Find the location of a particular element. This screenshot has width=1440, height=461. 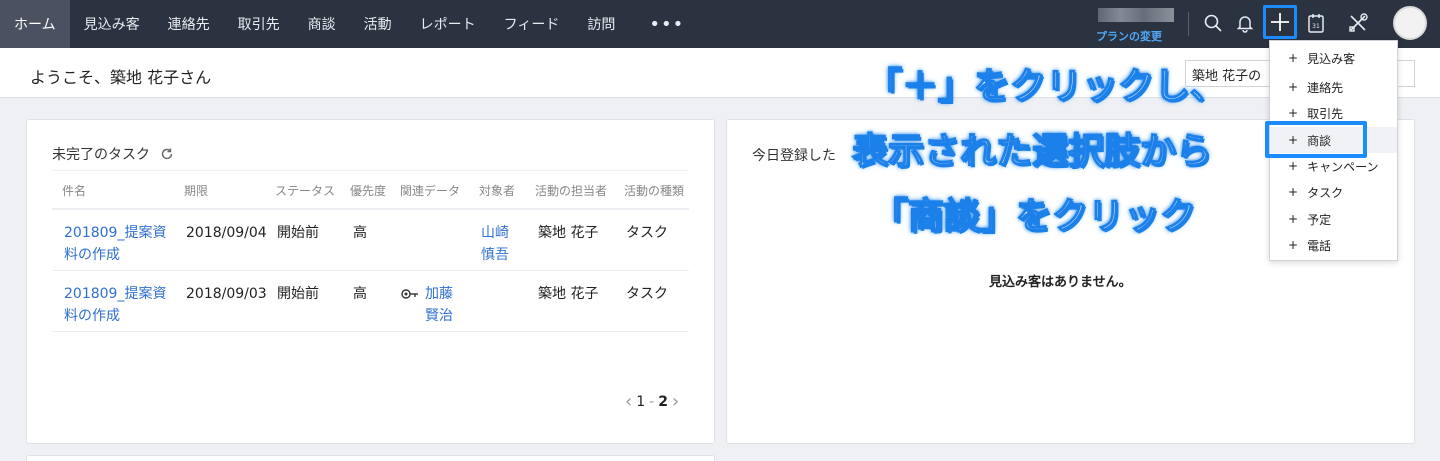

menu-item-label: 見込み客 is located at coordinates (1331, 58).